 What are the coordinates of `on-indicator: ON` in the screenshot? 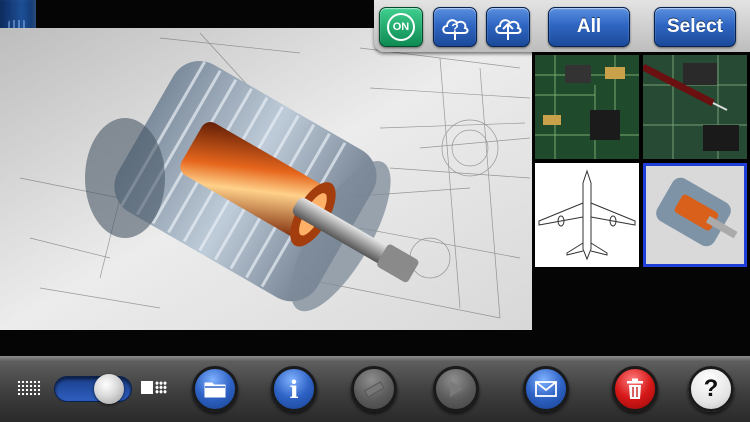 It's located at (401, 27).